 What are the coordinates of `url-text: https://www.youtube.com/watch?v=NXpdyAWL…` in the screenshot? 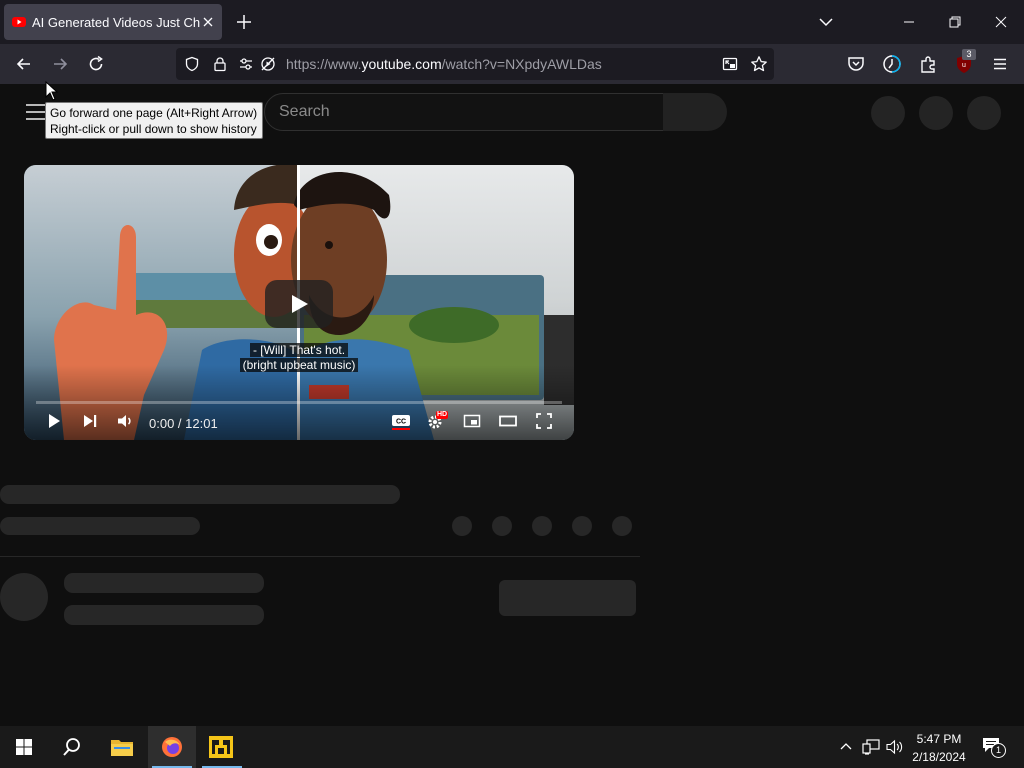 It's located at (444, 64).